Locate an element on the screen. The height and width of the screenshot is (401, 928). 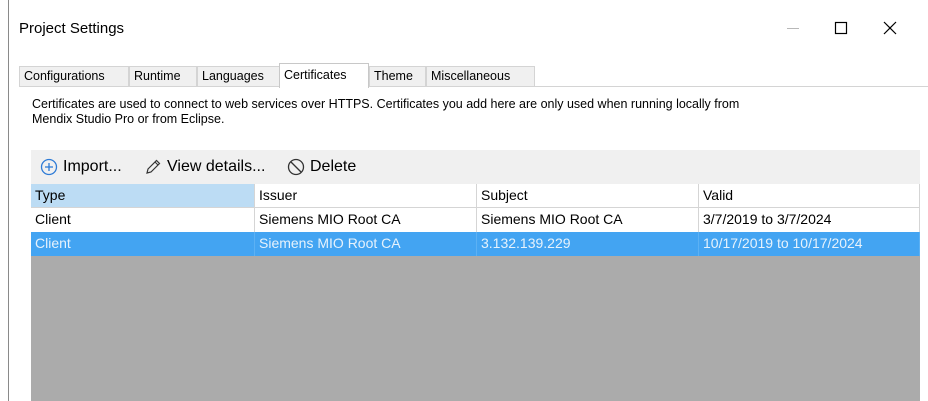
tab-panel-border is located at coordinates (473, 86).